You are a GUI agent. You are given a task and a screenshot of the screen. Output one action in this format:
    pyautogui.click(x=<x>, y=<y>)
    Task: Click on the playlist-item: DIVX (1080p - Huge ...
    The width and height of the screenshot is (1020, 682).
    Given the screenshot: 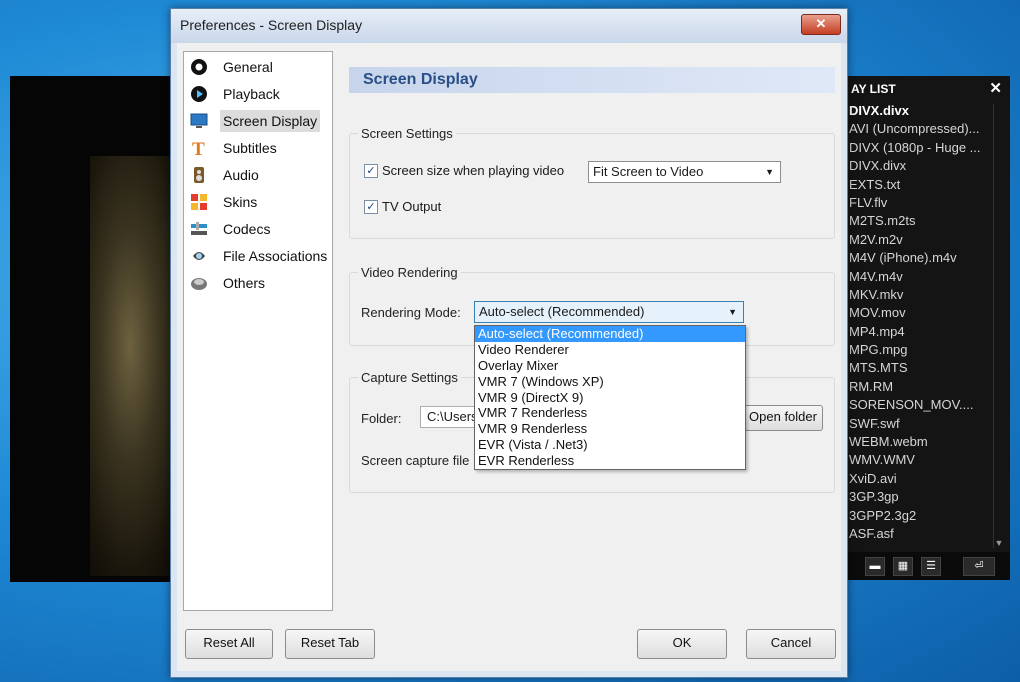 What is the action you would take?
    pyautogui.click(x=919, y=148)
    